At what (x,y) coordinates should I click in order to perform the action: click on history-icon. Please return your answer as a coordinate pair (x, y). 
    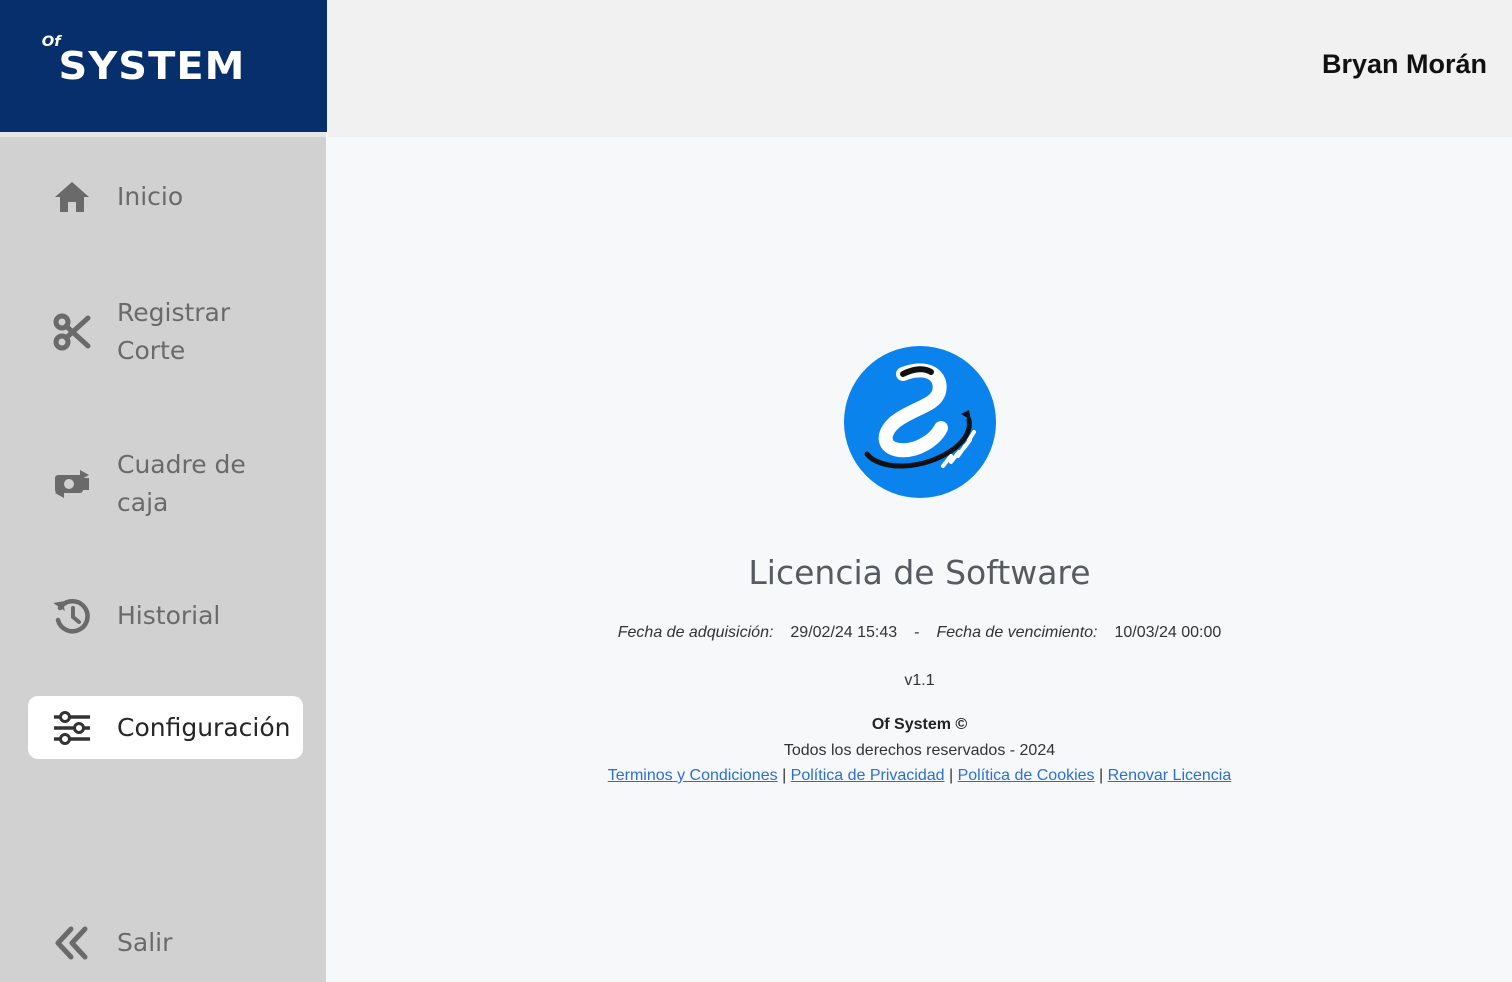
    Looking at the image, I should click on (72, 616).